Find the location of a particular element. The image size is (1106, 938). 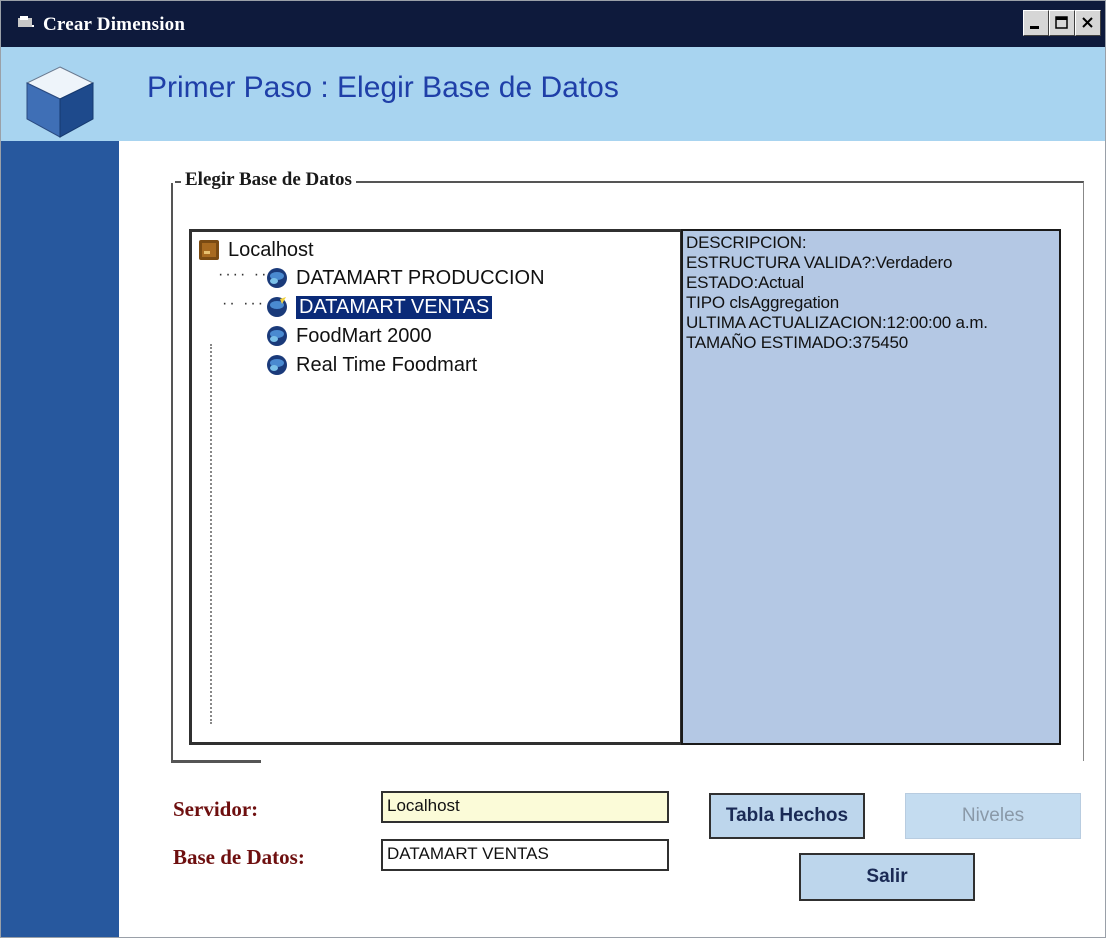

tree-item-datamart-ventas: DATAMART VENTAS is located at coordinates (379, 307).